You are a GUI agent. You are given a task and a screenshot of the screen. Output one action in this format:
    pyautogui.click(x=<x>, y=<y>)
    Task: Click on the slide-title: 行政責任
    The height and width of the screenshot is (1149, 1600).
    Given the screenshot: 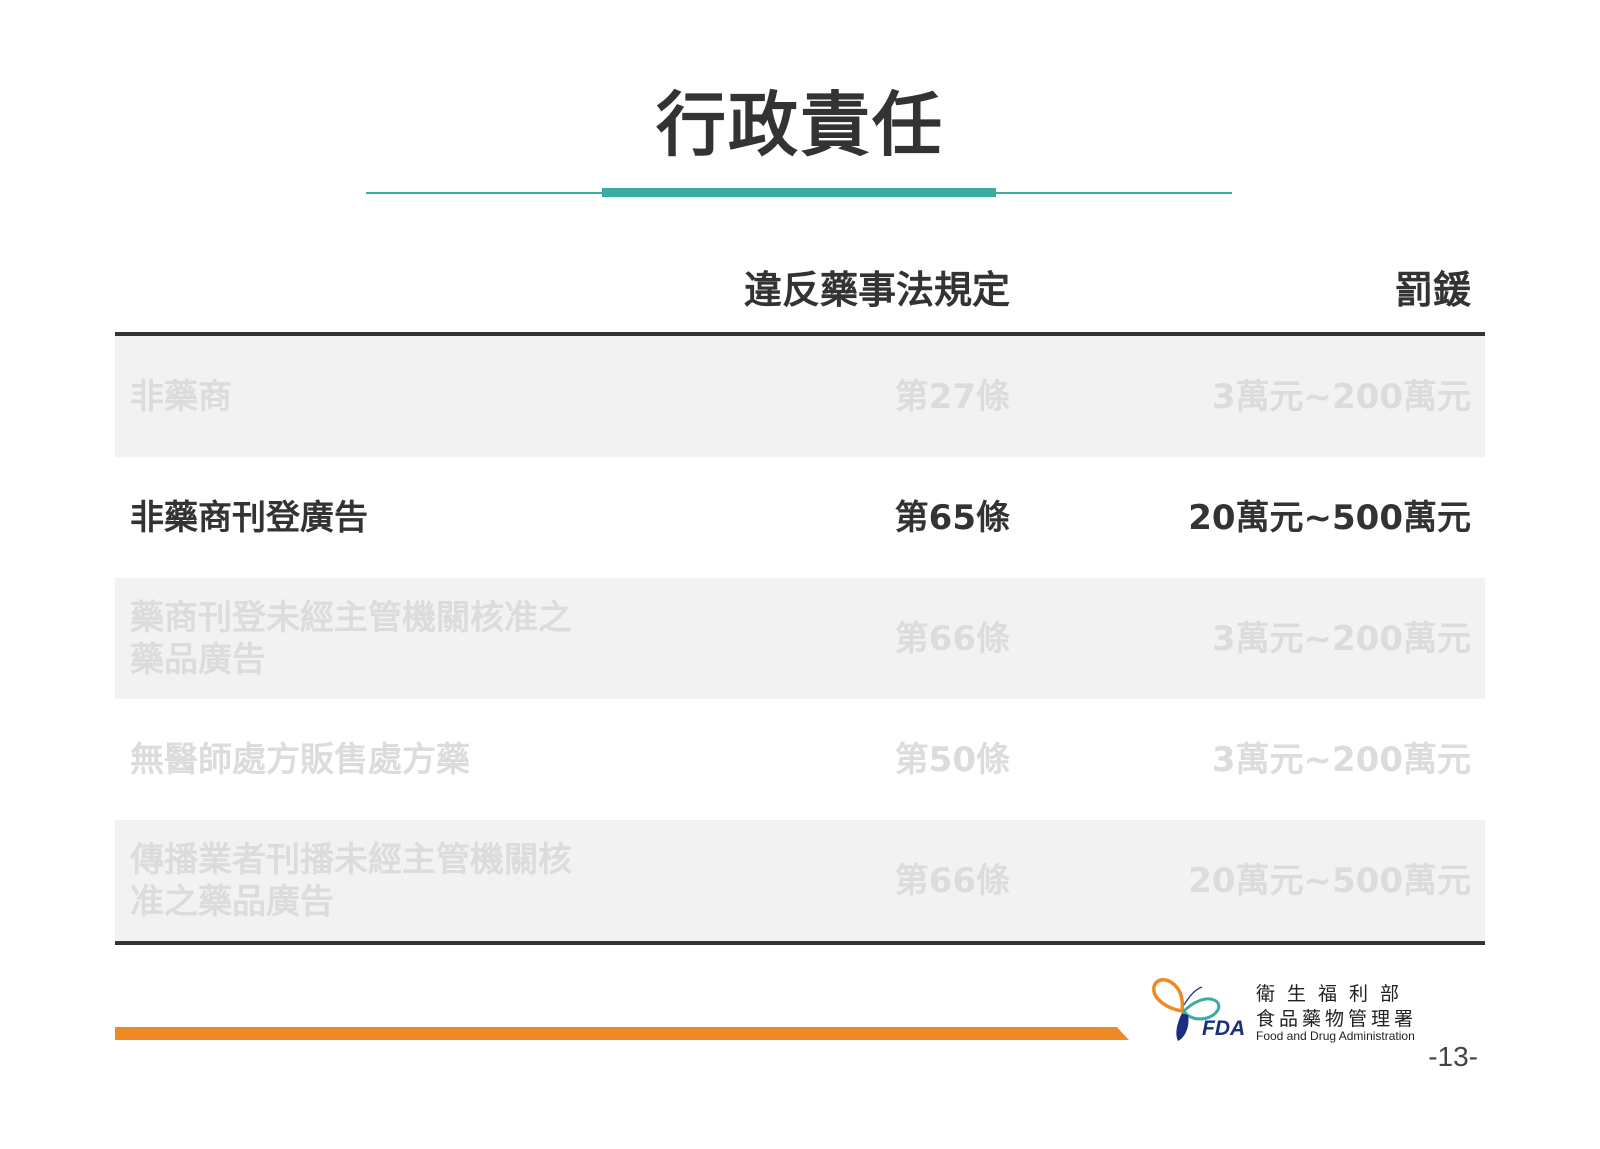 What is the action you would take?
    pyautogui.click(x=800, y=125)
    